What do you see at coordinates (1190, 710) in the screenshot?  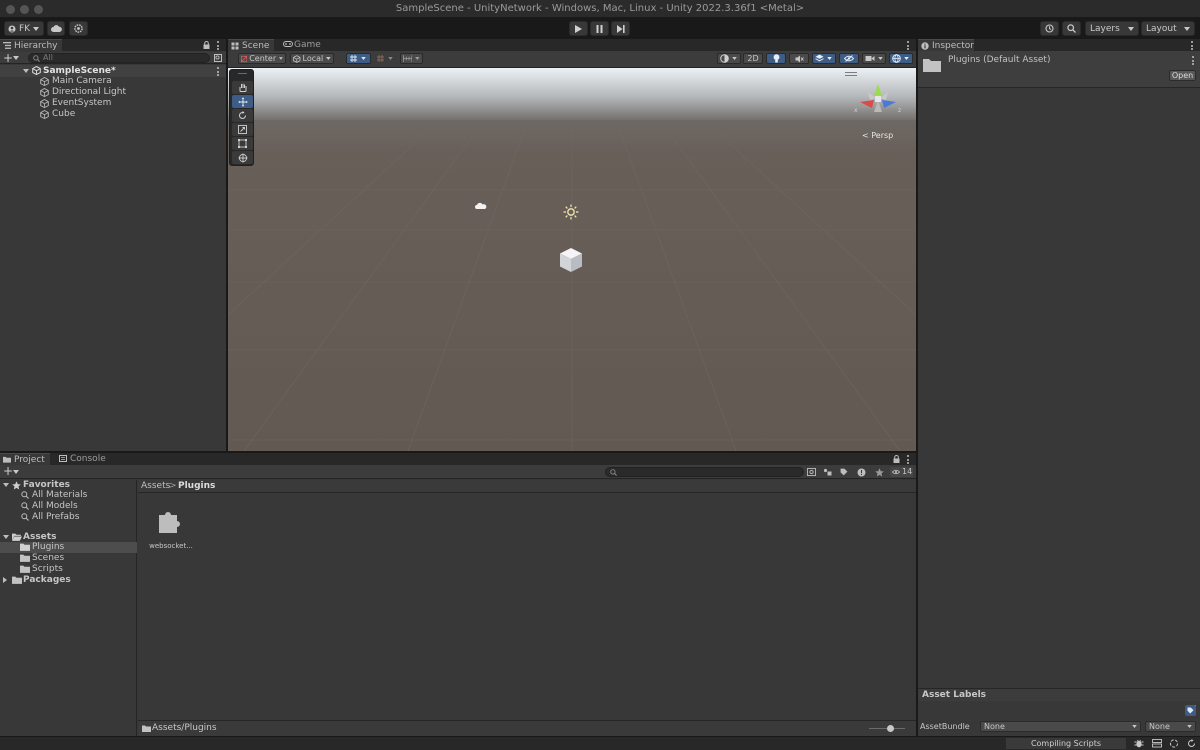 I see `asset-labels-button` at bounding box center [1190, 710].